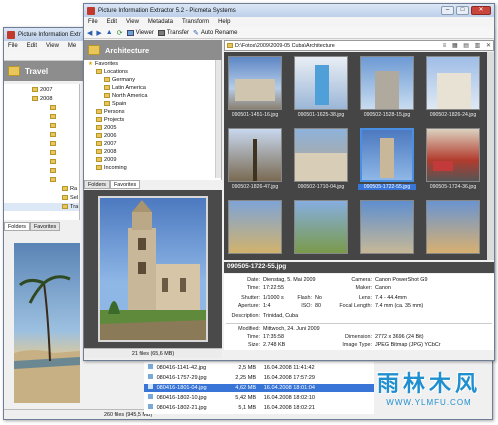 This screenshot has width=498, height=425. I want to click on viewer-button: Viewer, so click(140, 32).